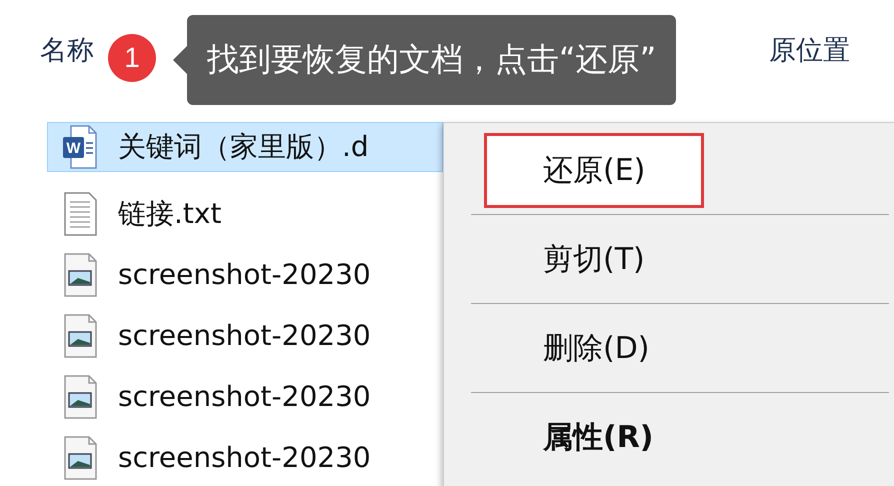 The width and height of the screenshot is (894, 486). I want to click on menu-item: 剪切(T), so click(594, 259).